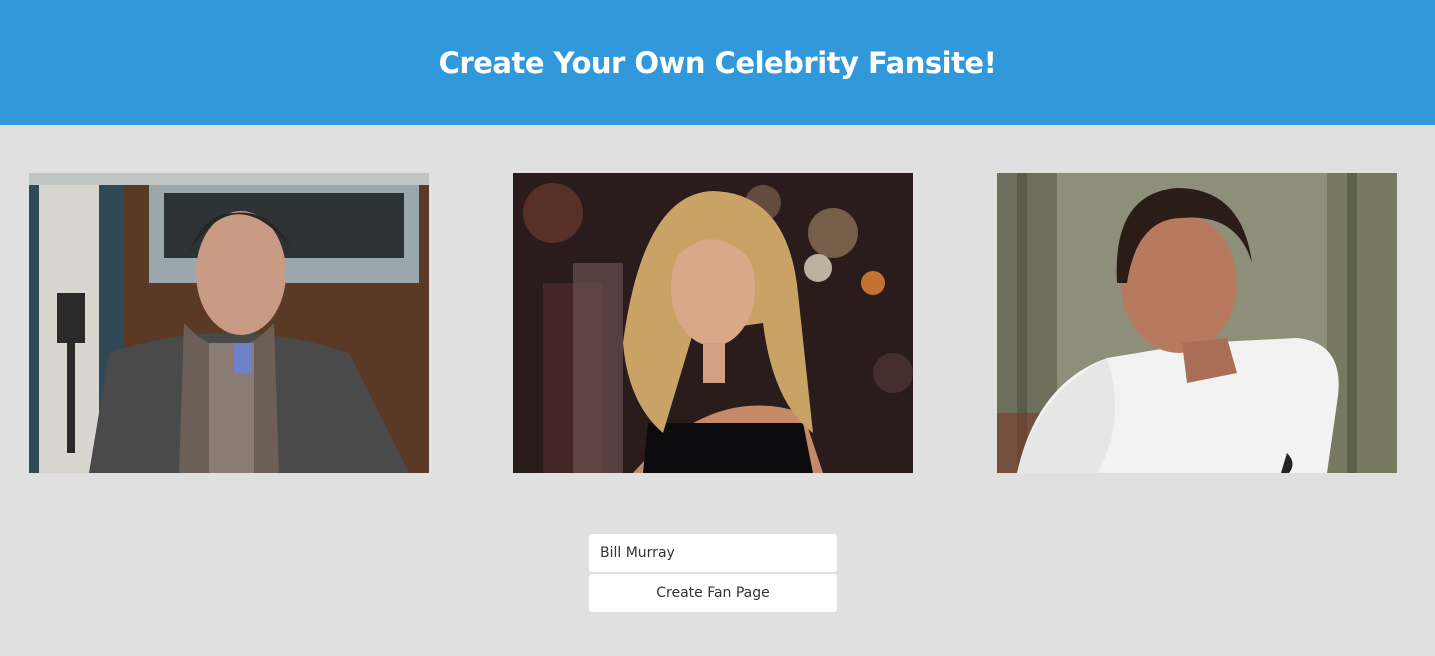 Image resolution: width=1435 pixels, height=656 pixels. Describe the element at coordinates (713, 553) in the screenshot. I see `celebrity-name-input` at that location.